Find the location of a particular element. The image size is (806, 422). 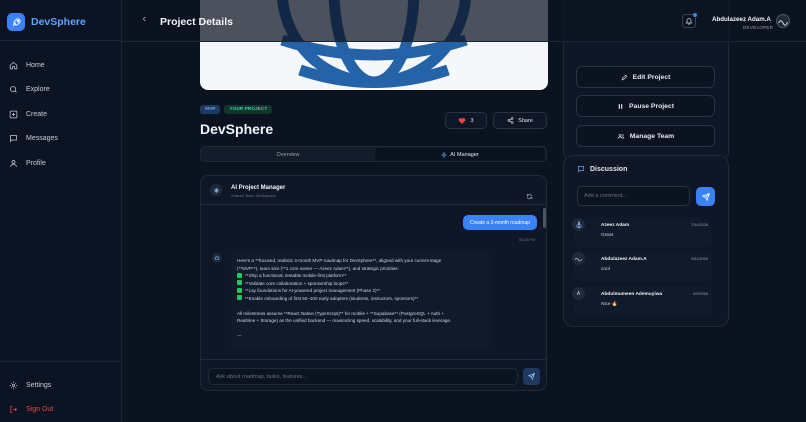

sidebar-item-profile: Profile is located at coordinates (33, 163).